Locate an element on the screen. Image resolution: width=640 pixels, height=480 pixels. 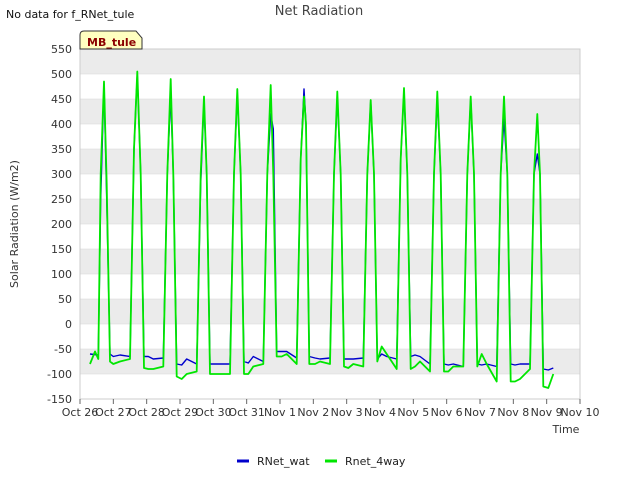
x-tick-label: Oct 26 is located at coordinates (80, 412).